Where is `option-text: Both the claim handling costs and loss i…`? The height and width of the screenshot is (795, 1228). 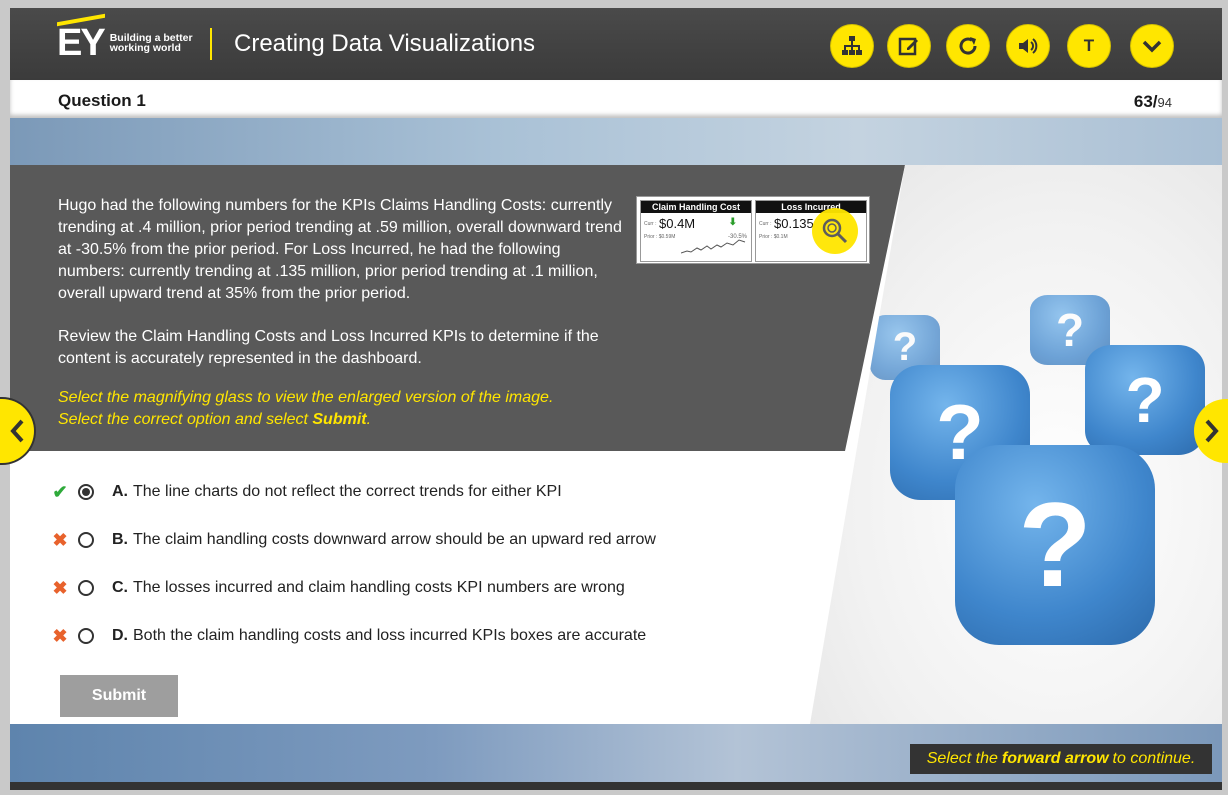
option-text: Both the claim handling costs and loss i… is located at coordinates (390, 635).